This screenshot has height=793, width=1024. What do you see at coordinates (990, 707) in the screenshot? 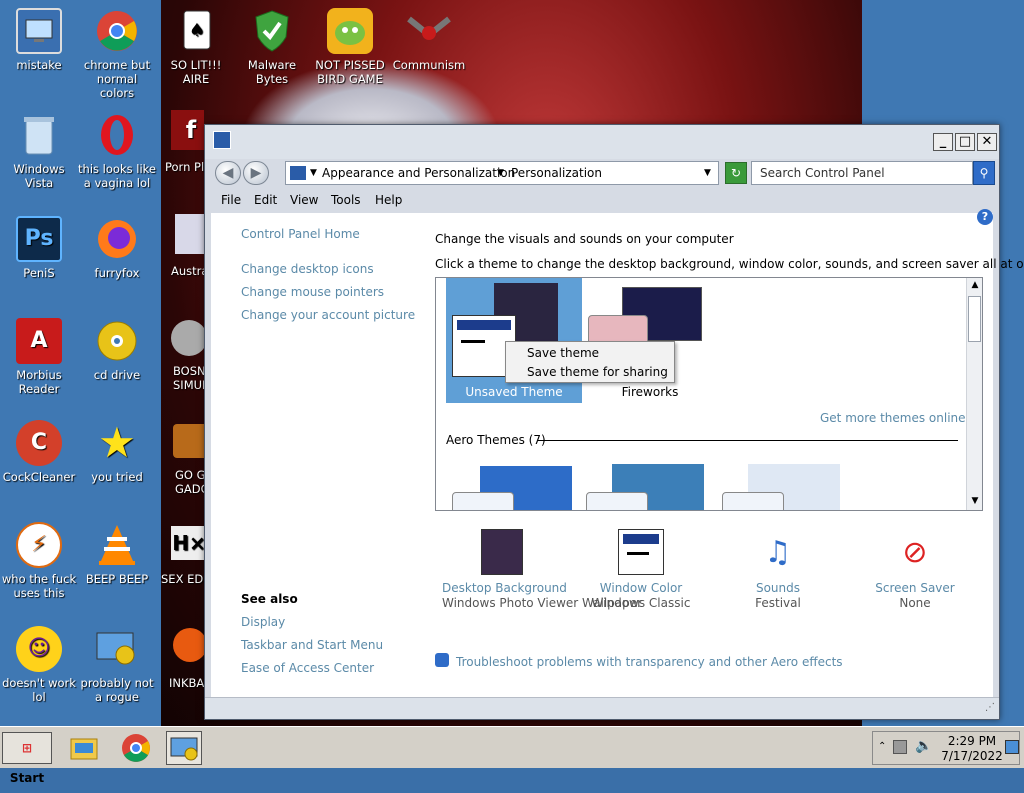
I see `resize-grip-icon: ⋰` at bounding box center [990, 707].